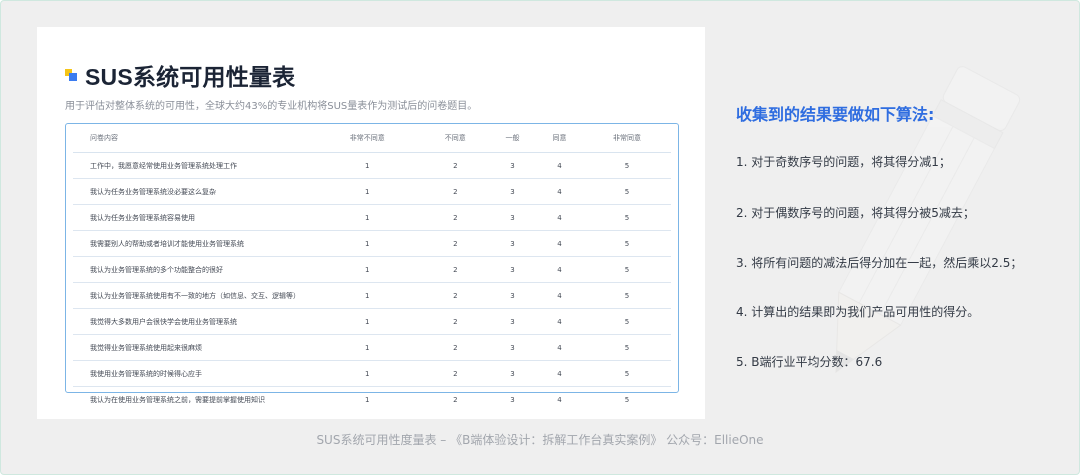 This screenshot has width=1080, height=475. I want to click on header-score-3: 一般, so click(512, 138).